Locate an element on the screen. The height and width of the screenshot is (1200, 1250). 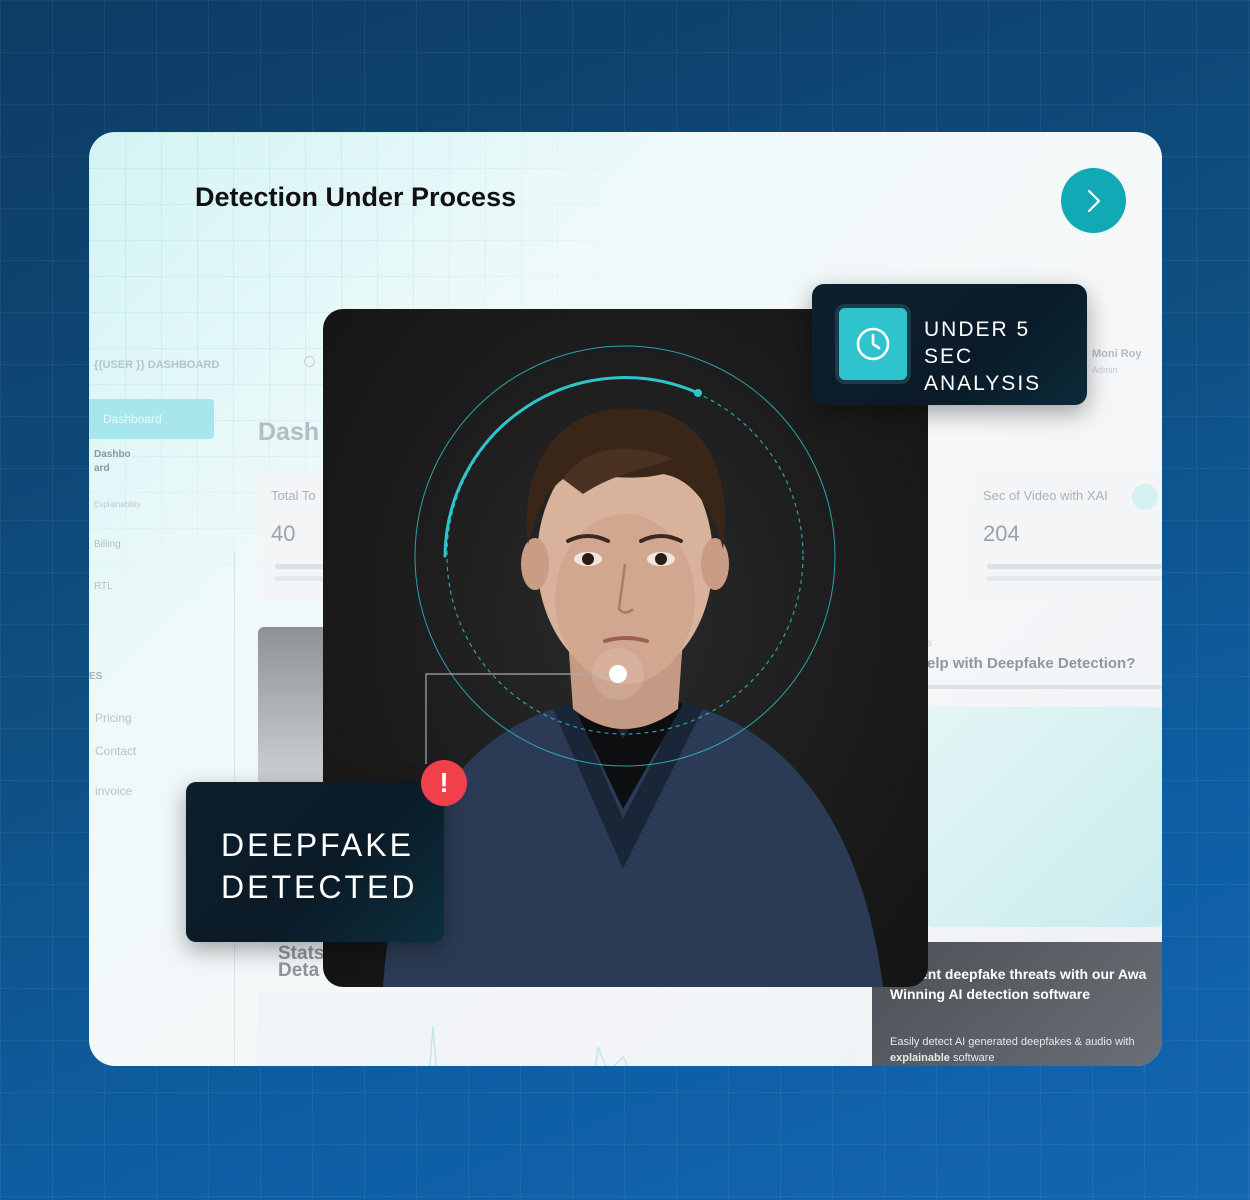
deepfake-badge: DEEPFAKE DETECTED is located at coordinates (315, 862).